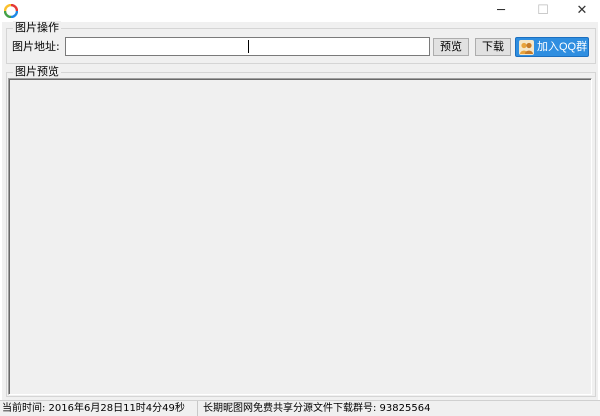 The width and height of the screenshot is (600, 416). I want to click on download-button: 下载, so click(493, 47).